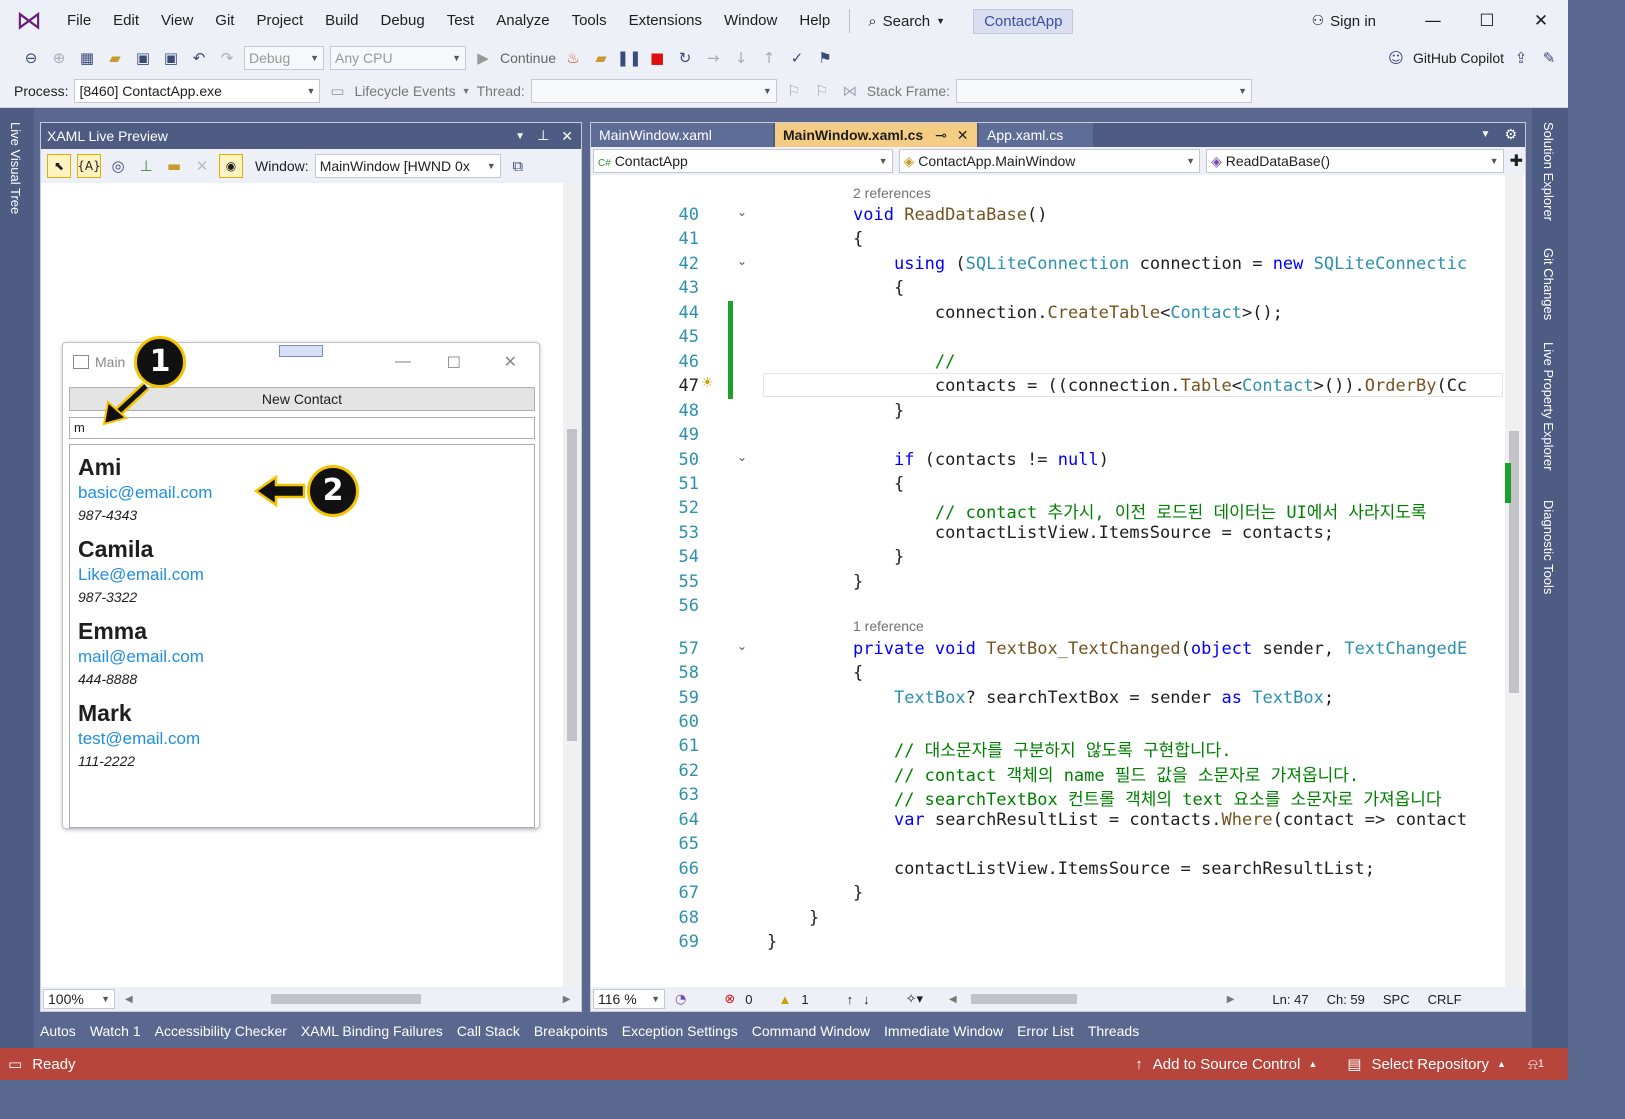 The height and width of the screenshot is (1119, 1625). I want to click on git-changes-tab: Git Changes, so click(1548, 284).